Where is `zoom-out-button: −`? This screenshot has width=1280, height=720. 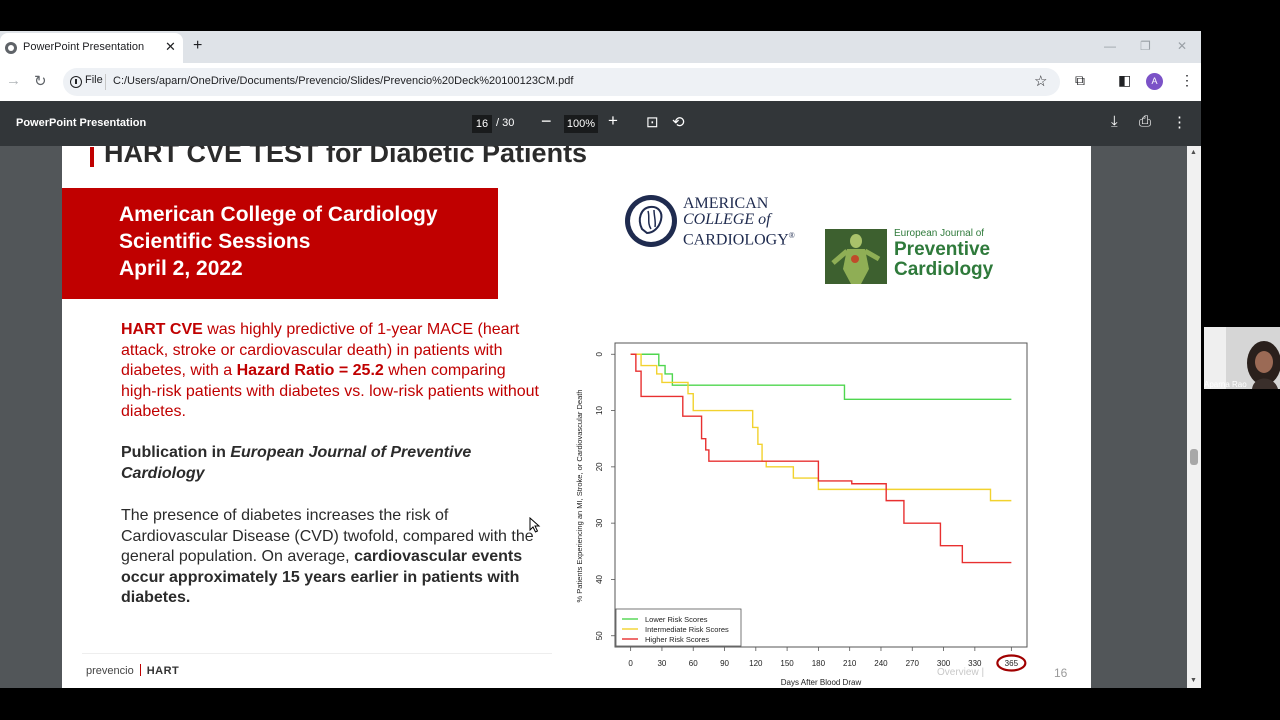 zoom-out-button: − is located at coordinates (546, 121).